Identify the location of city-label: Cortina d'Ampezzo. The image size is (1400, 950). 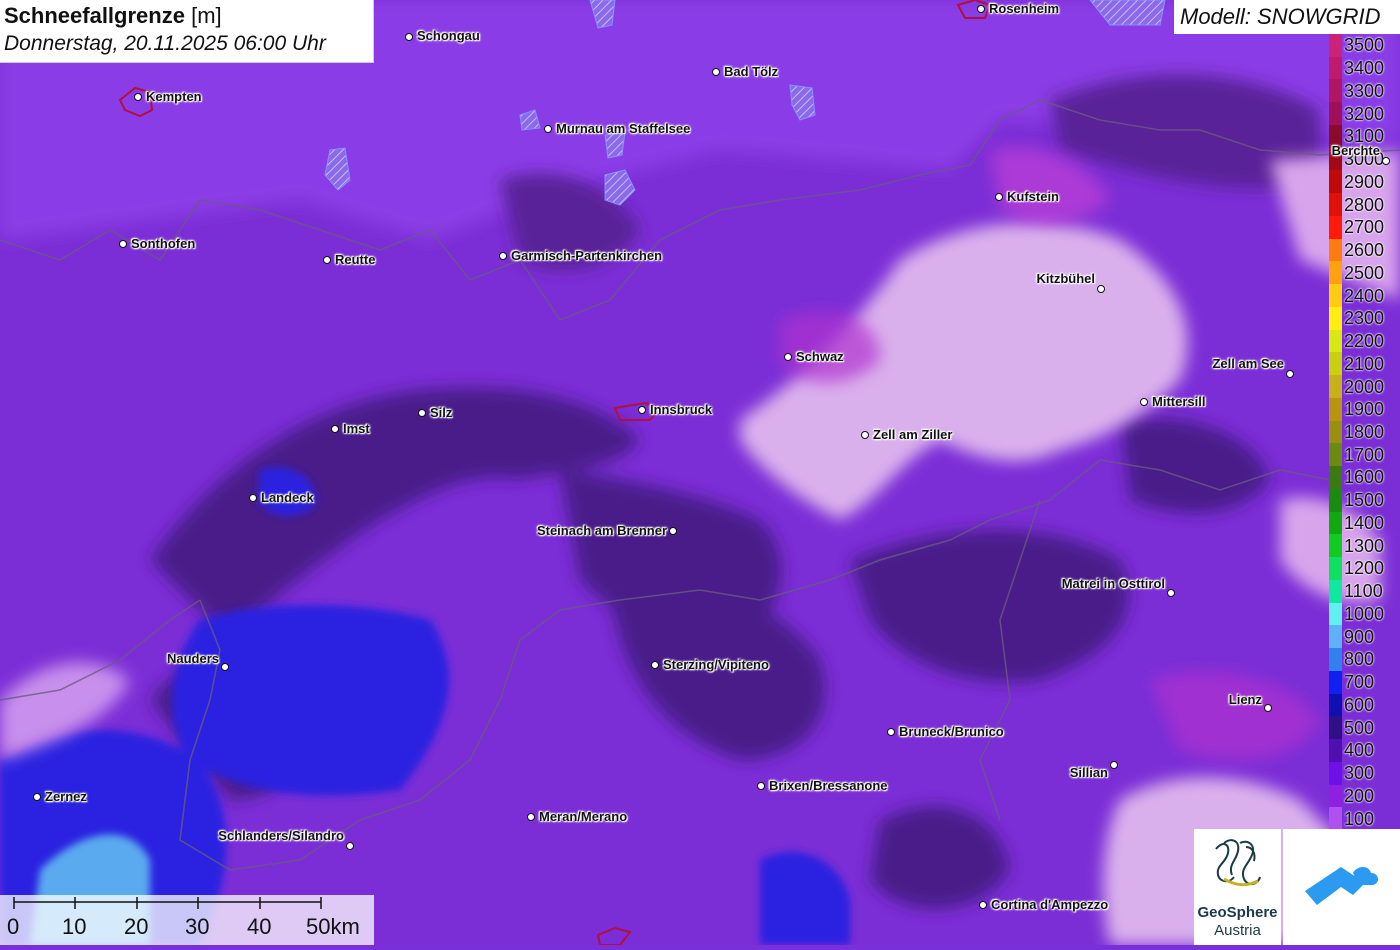
(1049, 904).